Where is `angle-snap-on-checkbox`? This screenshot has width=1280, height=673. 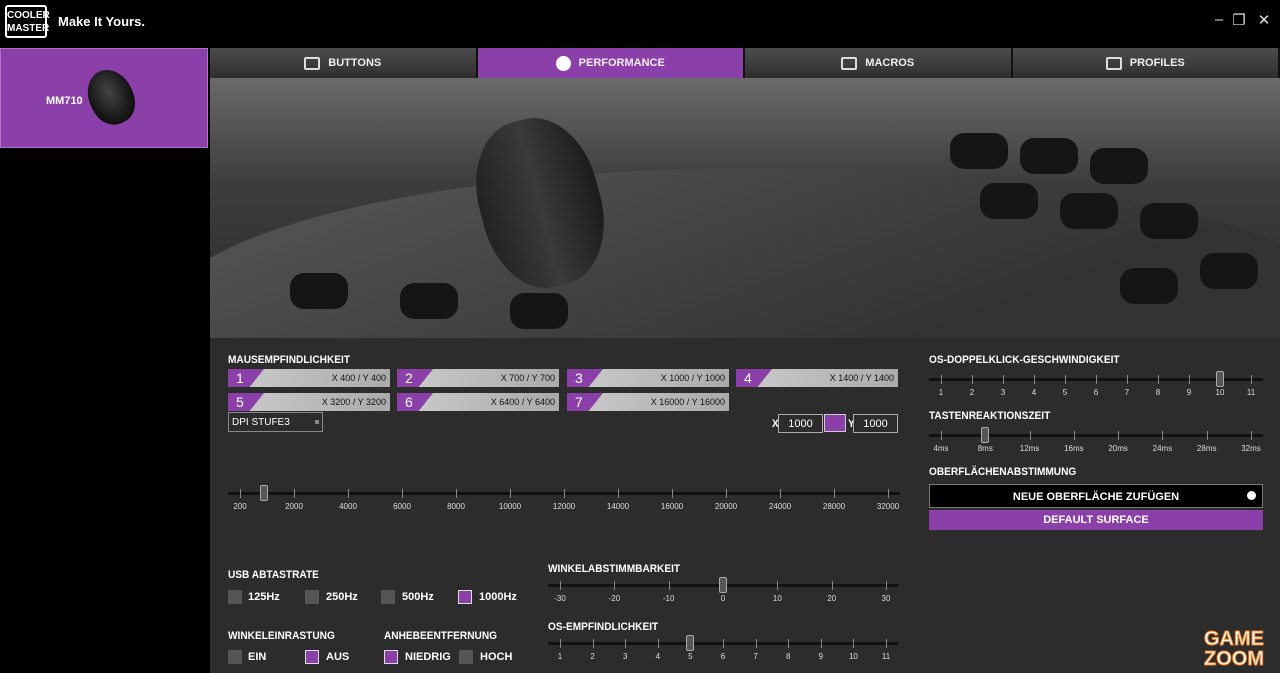 angle-snap-on-checkbox is located at coordinates (235, 657).